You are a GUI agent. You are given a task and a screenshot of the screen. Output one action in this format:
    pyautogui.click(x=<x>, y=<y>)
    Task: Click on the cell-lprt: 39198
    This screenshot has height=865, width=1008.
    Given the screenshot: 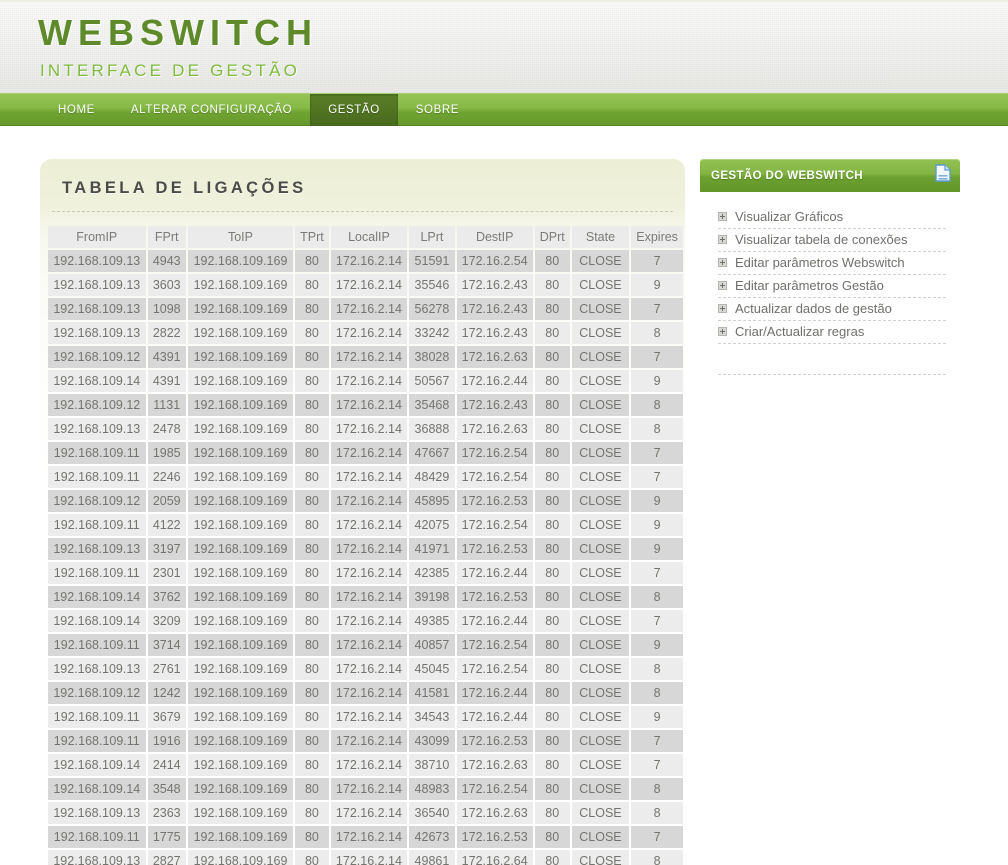 What is the action you would take?
    pyautogui.click(x=432, y=597)
    